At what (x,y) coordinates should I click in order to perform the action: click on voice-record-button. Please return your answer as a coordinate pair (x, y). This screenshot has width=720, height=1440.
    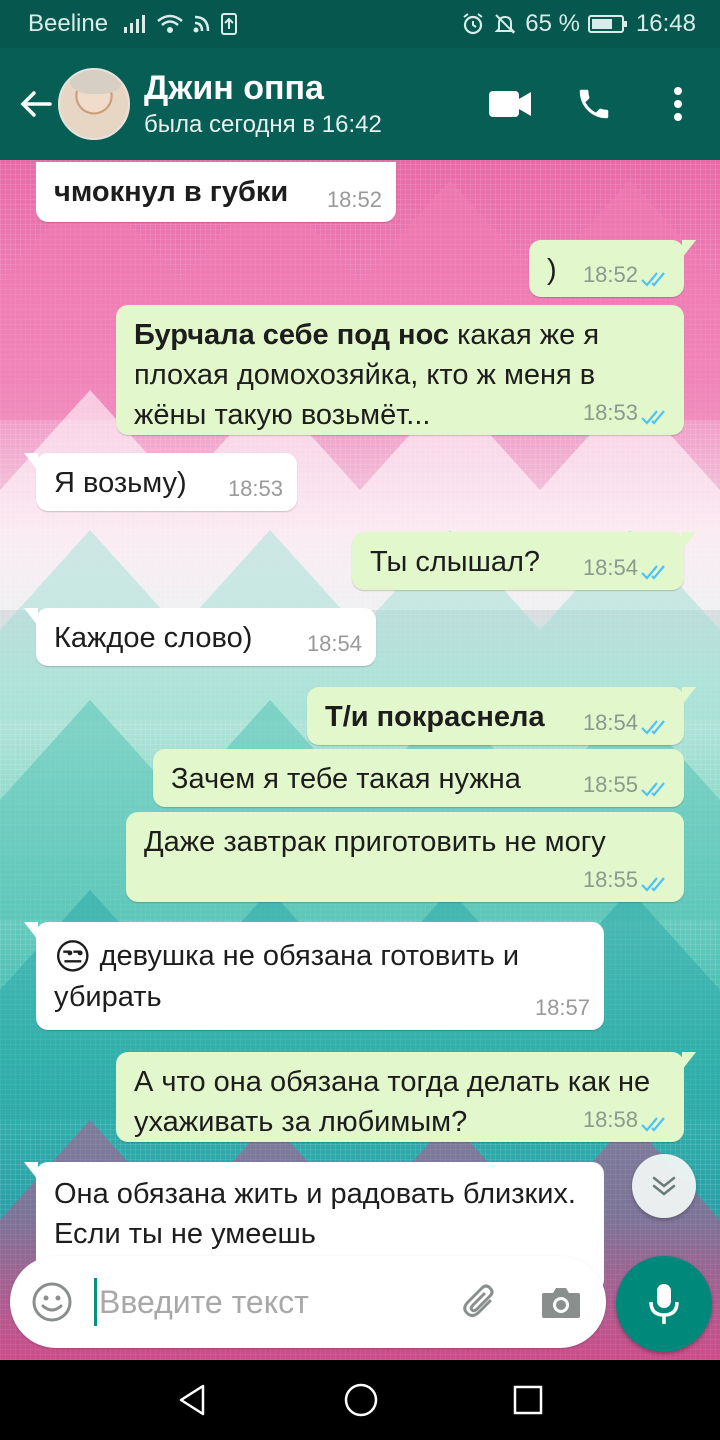
    Looking at the image, I should click on (664, 1304).